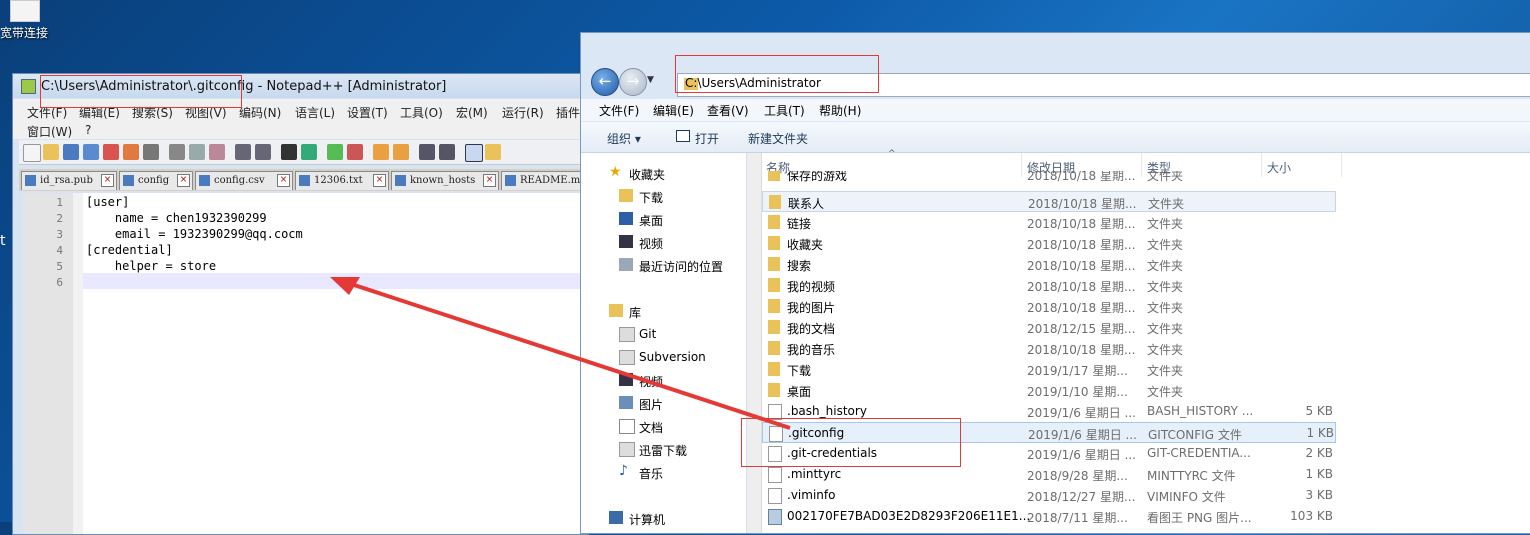  What do you see at coordinates (567, 355) in the screenshot?
I see `arrow-line` at bounding box center [567, 355].